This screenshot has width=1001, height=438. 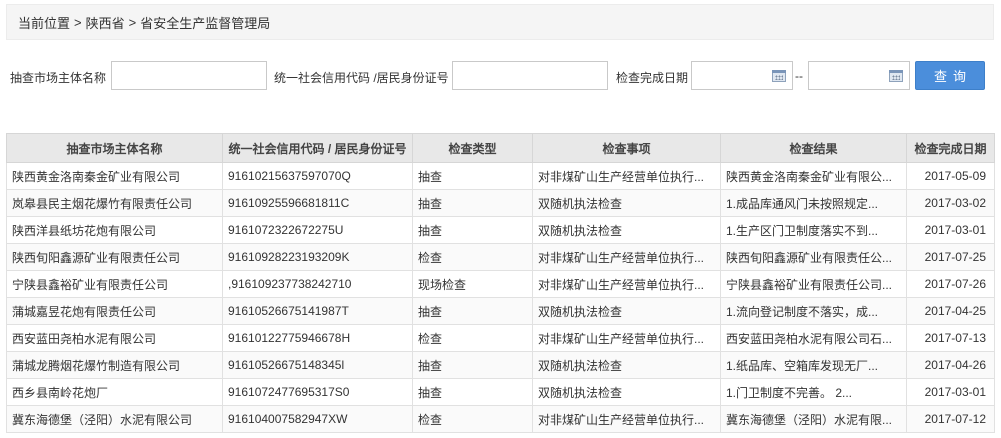 I want to click on entity-name-cell: 西安蓝田尧柏水泥有限公司, so click(x=114, y=338).